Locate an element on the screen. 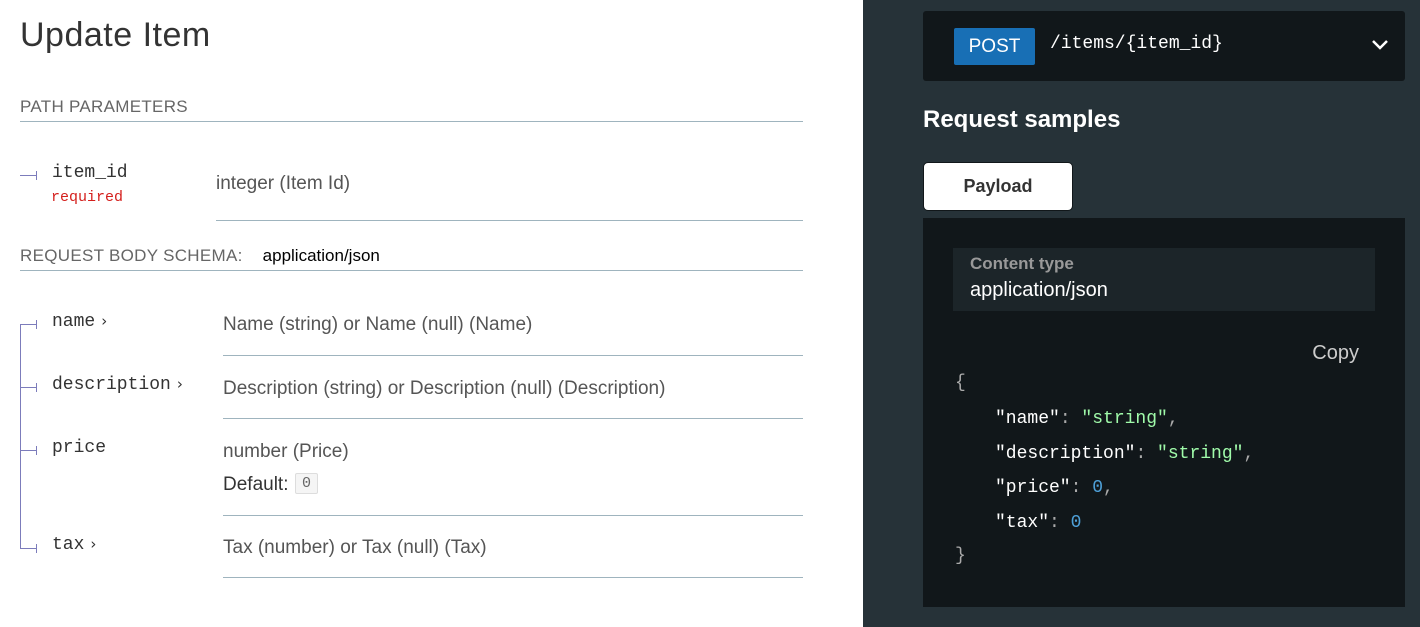 The image size is (1420, 627). param-type-item-id: integer (Item Id) is located at coordinates (283, 183).